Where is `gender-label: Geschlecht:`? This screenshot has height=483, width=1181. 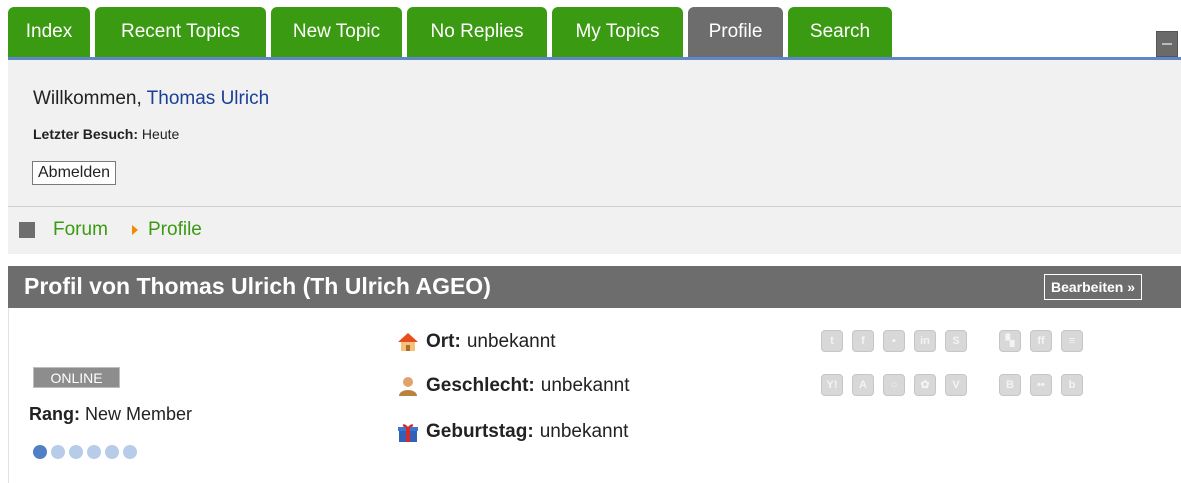
gender-label: Geschlecht: is located at coordinates (480, 385).